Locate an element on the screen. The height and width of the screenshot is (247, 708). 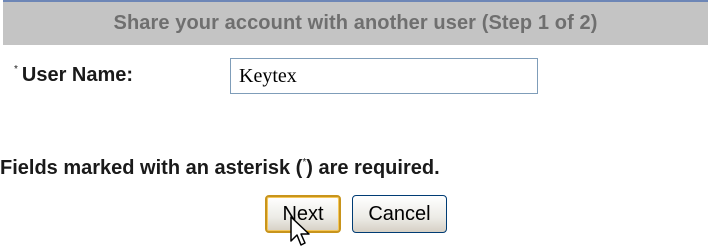
required-note-asterisk: * is located at coordinates (304, 162).